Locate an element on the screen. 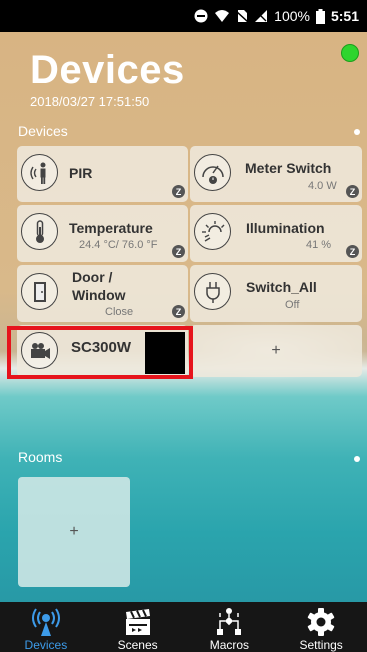  device-name: Meter Switch is located at coordinates (288, 168).